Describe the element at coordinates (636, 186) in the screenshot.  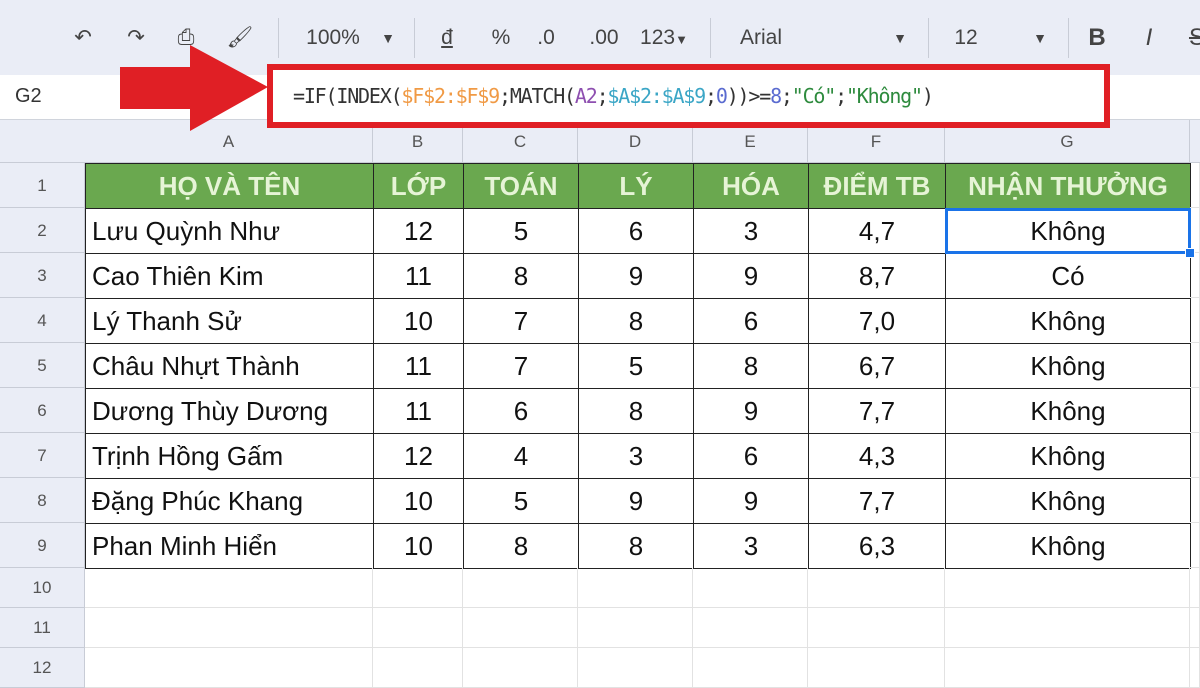
I see `header-cell: LÝ` at that location.